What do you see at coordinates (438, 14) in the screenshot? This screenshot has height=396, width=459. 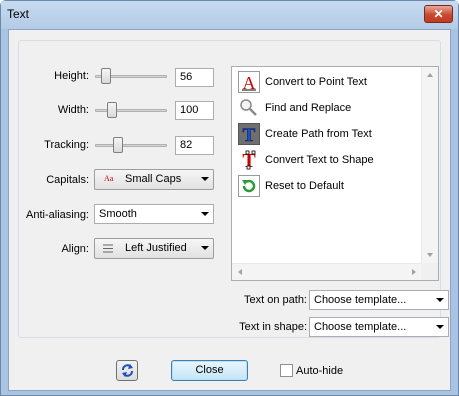 I see `window-close-button: ✕` at bounding box center [438, 14].